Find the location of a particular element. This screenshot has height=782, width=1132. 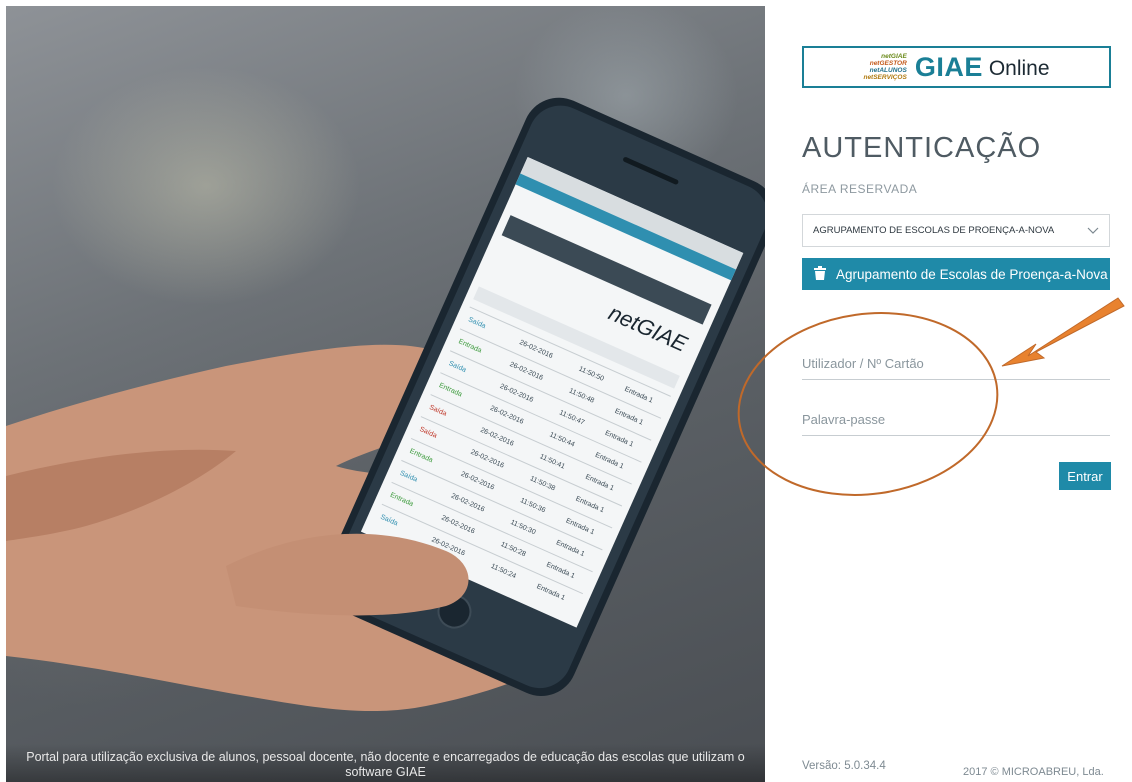

version-text: Versão: 5.0.34.4 is located at coordinates (844, 766).